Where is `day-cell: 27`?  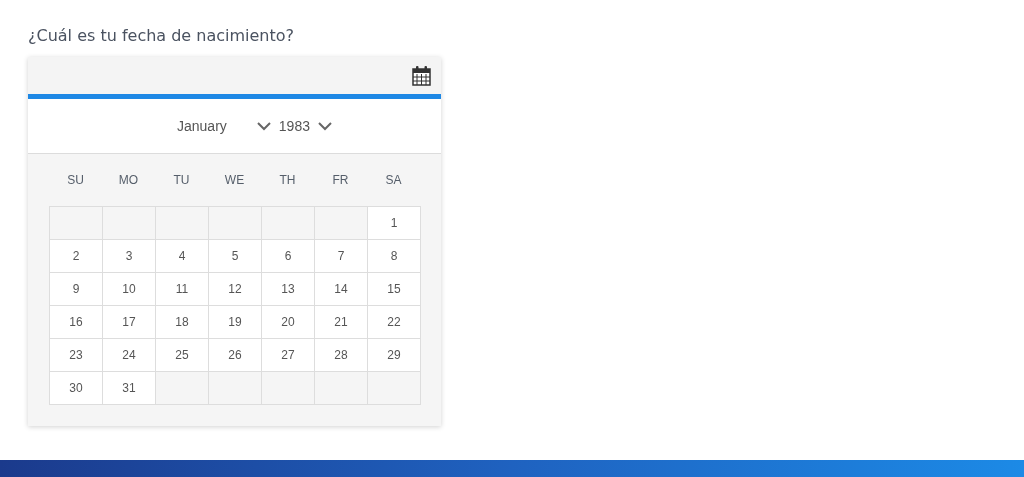
day-cell: 27 is located at coordinates (288, 355).